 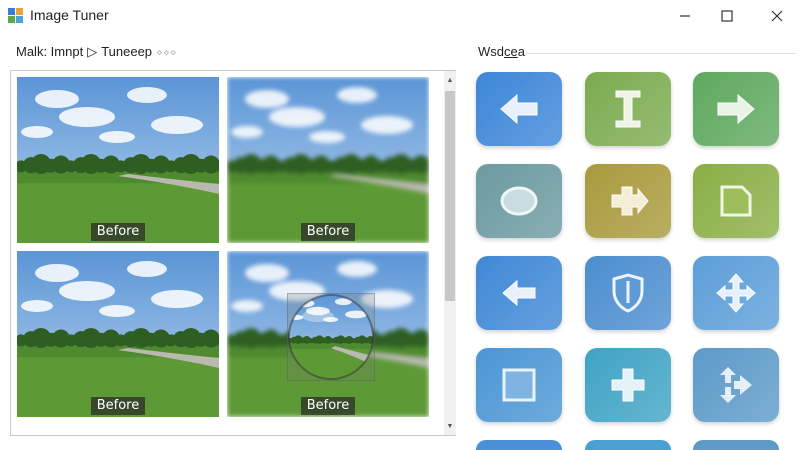 I want to click on maximize-button, so click(x=727, y=16).